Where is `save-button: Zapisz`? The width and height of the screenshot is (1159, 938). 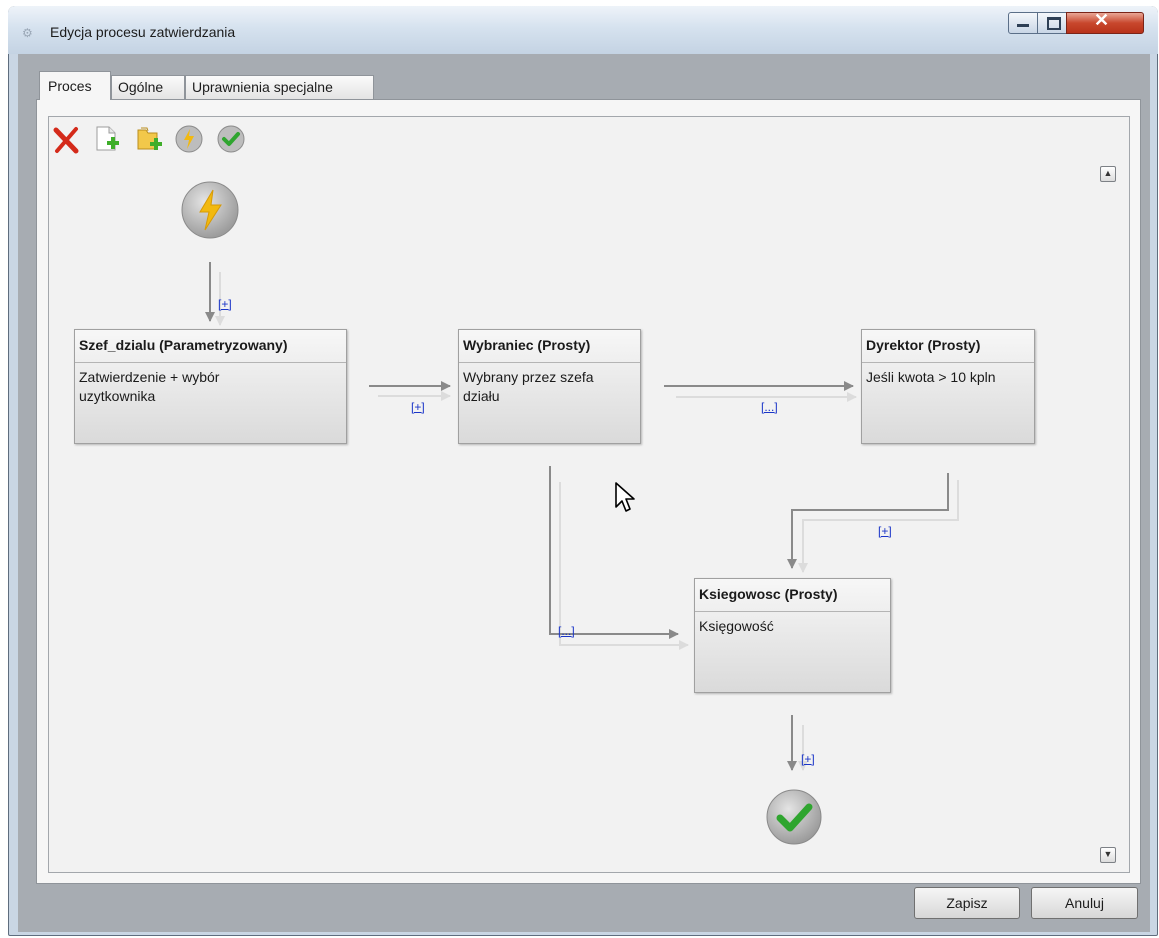
save-button: Zapisz is located at coordinates (967, 903).